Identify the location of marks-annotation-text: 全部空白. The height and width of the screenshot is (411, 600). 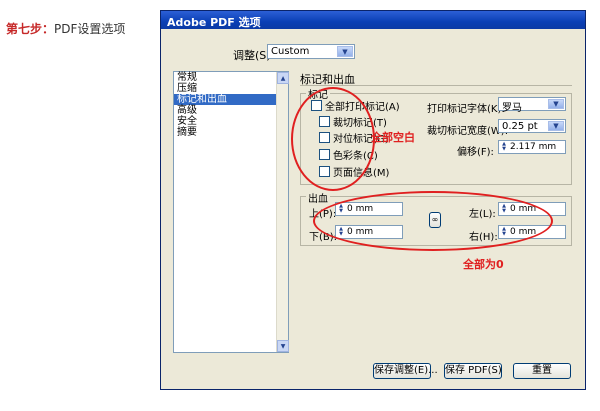
(393, 137).